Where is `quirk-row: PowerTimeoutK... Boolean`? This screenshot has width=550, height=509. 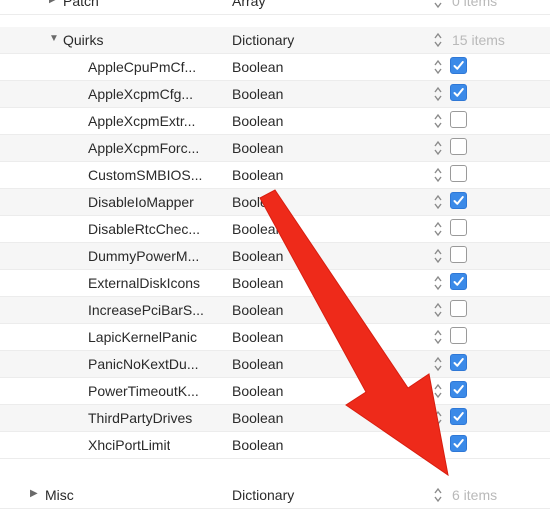
quirk-row: PowerTimeoutK... Boolean is located at coordinates (275, 391).